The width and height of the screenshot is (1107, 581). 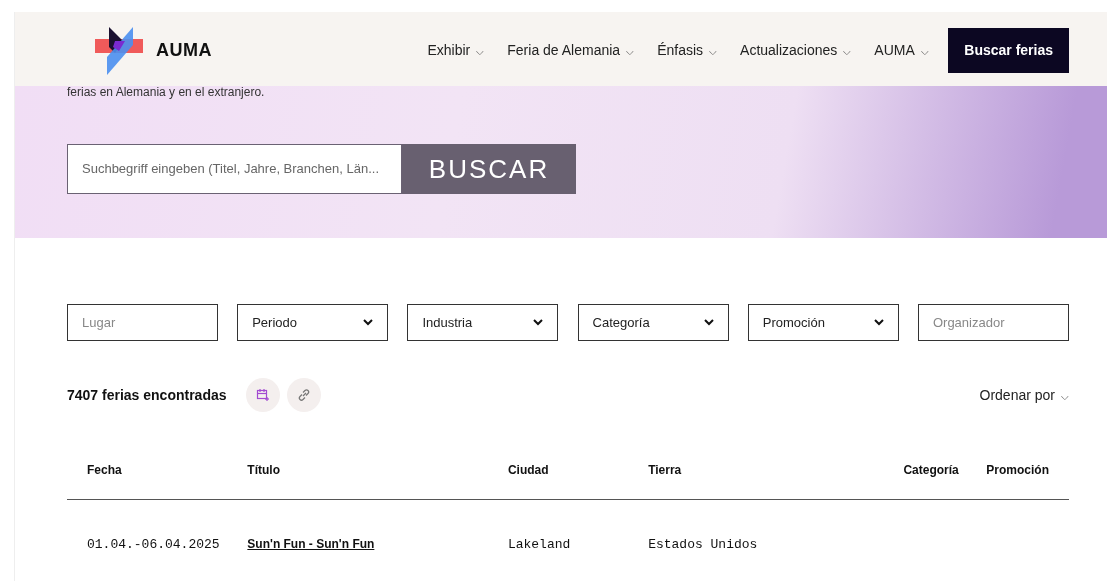 I want to click on column-header: Título, so click(x=263, y=470).